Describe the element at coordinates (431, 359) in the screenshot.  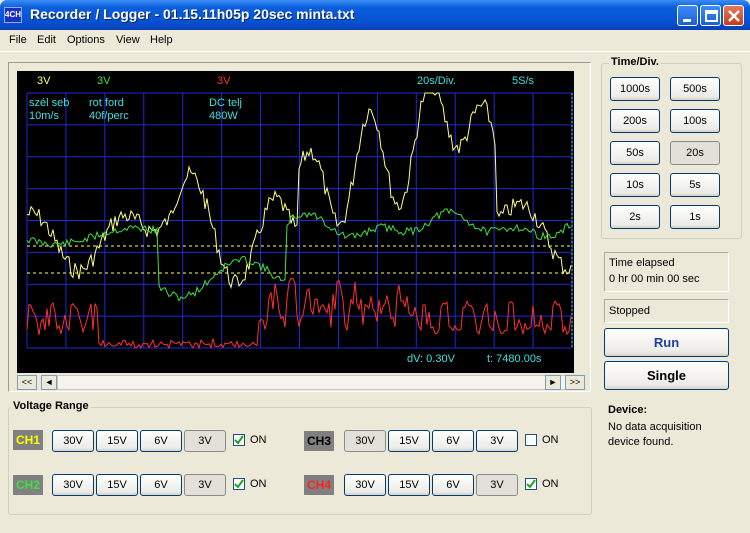
I see `delta-voltage-readout: dV: 0.30V` at that location.